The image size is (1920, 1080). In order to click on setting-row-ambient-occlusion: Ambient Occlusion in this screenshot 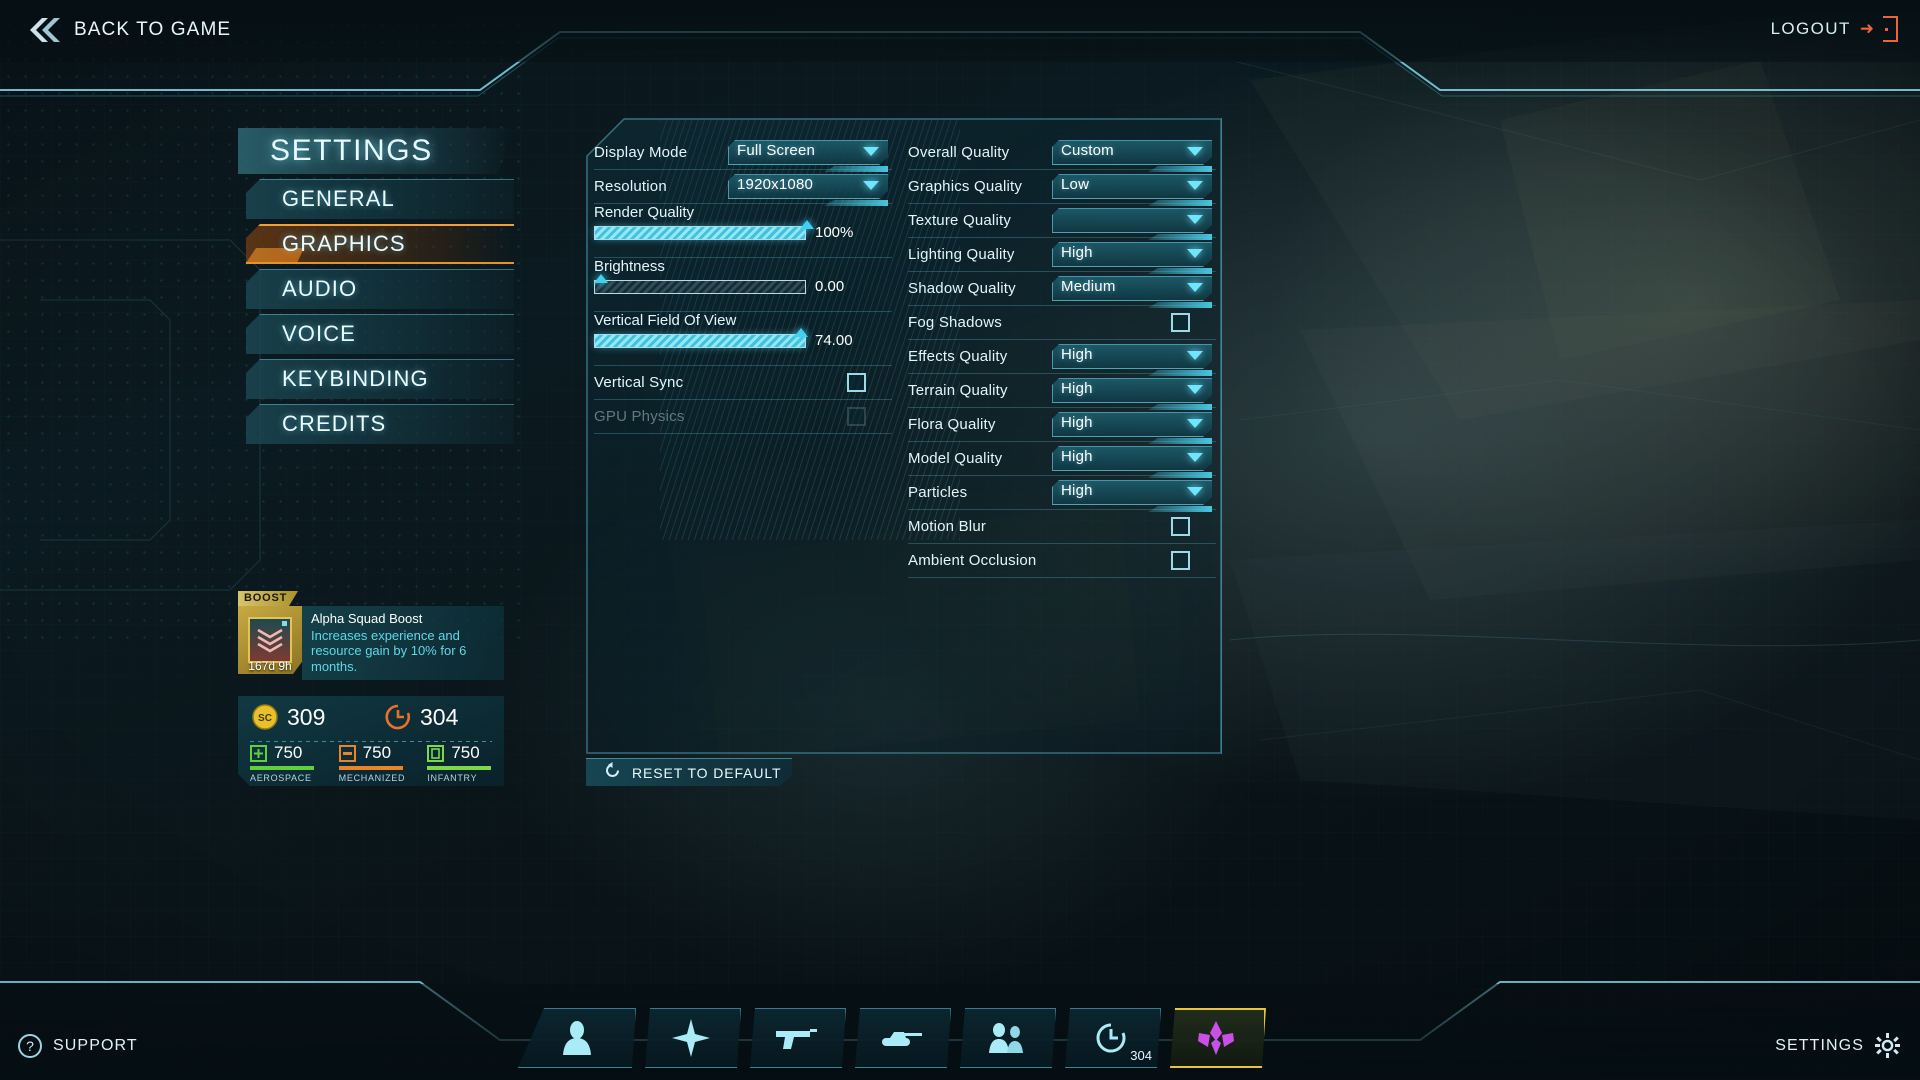, I will do `click(1062, 561)`.